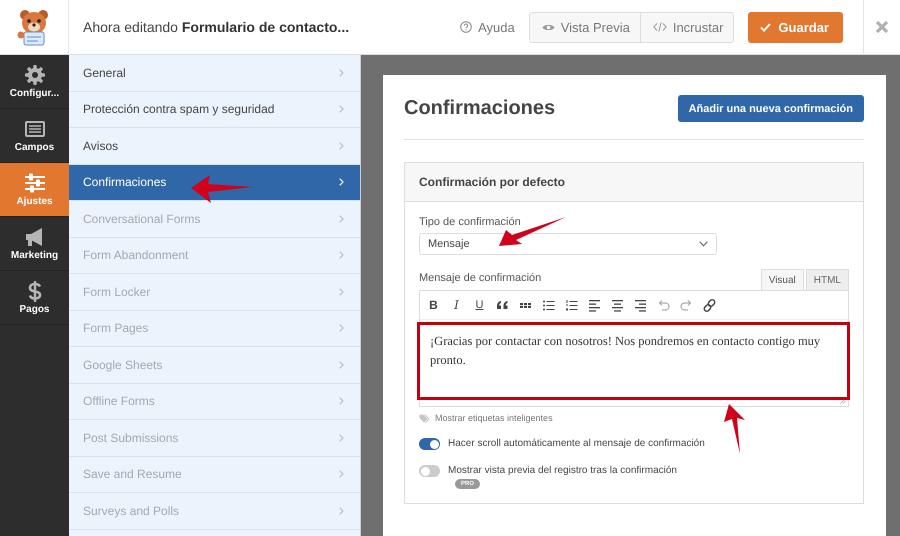  What do you see at coordinates (568, 244) in the screenshot?
I see `confirmation-type-dropdown: Mensaje` at bounding box center [568, 244].